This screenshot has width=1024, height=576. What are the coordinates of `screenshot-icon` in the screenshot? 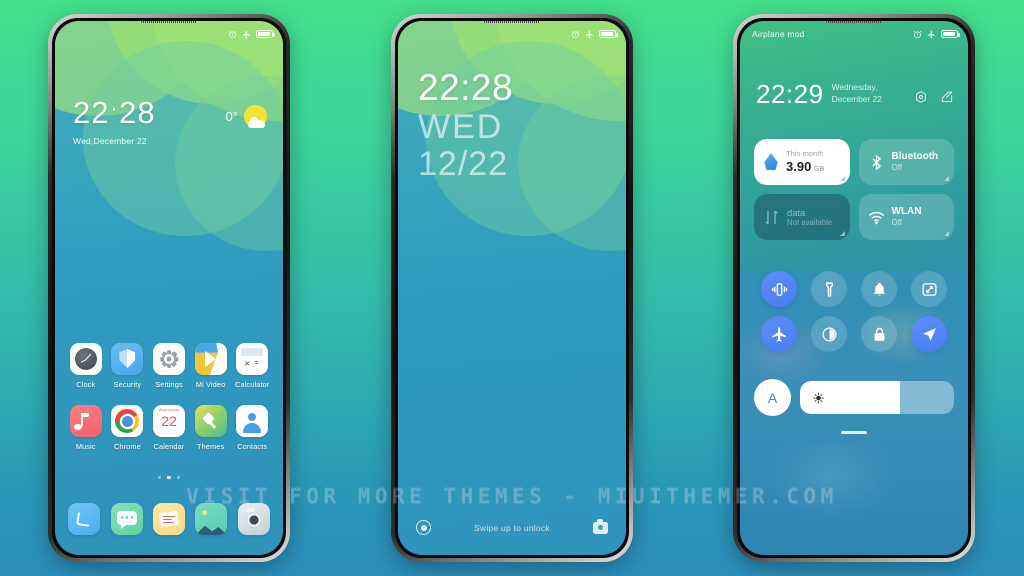 It's located at (929, 289).